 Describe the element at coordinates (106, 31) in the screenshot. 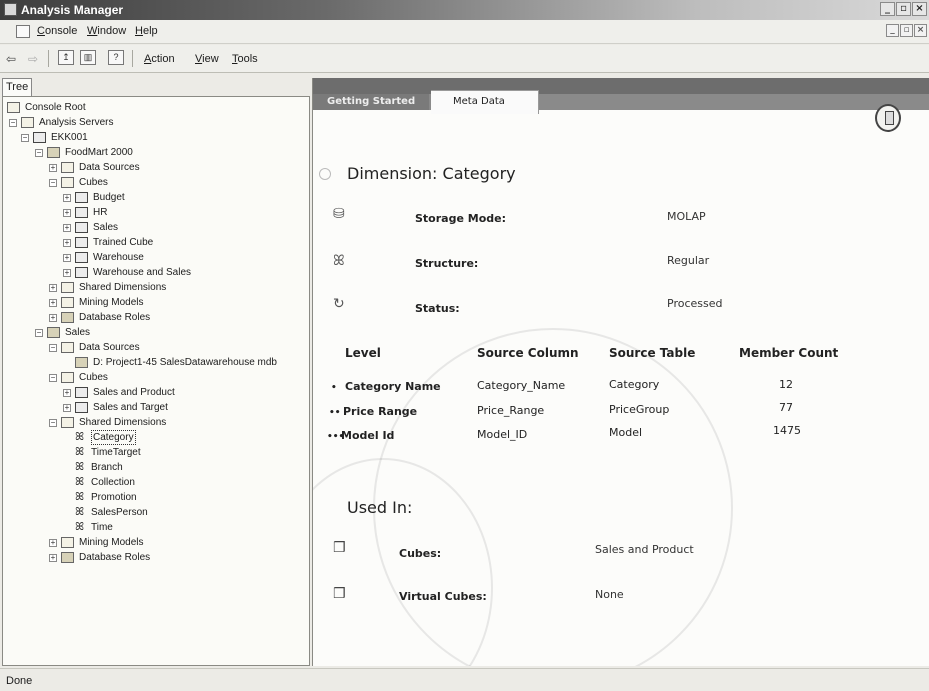

I see `menu-window: Window` at that location.